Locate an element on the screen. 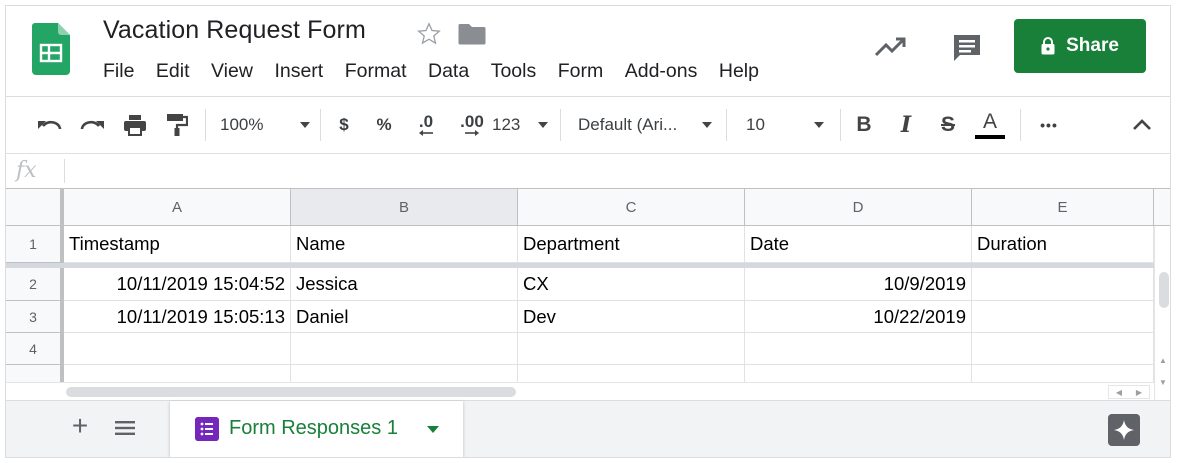 The height and width of the screenshot is (463, 1177). italic-button: I is located at coordinates (906, 125).